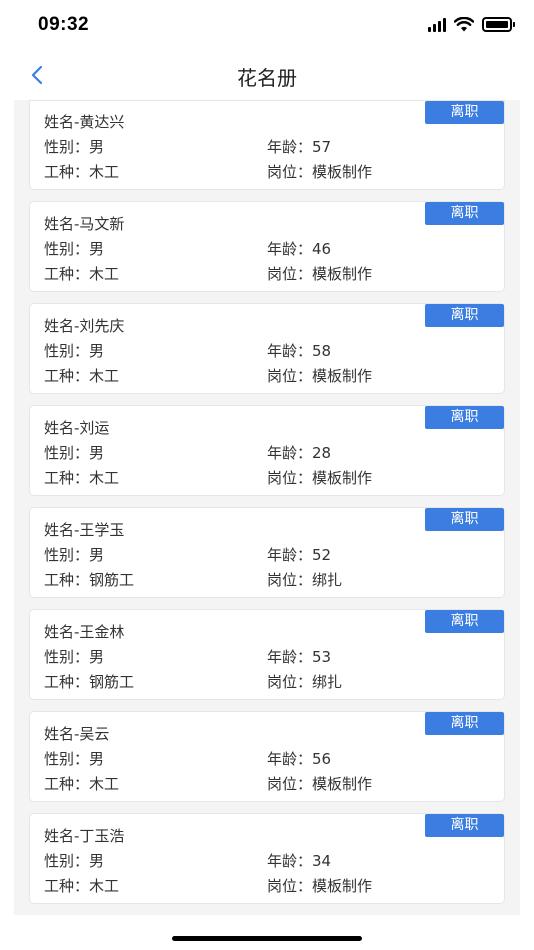  I want to click on status-bar: 09:32, so click(267, 25).